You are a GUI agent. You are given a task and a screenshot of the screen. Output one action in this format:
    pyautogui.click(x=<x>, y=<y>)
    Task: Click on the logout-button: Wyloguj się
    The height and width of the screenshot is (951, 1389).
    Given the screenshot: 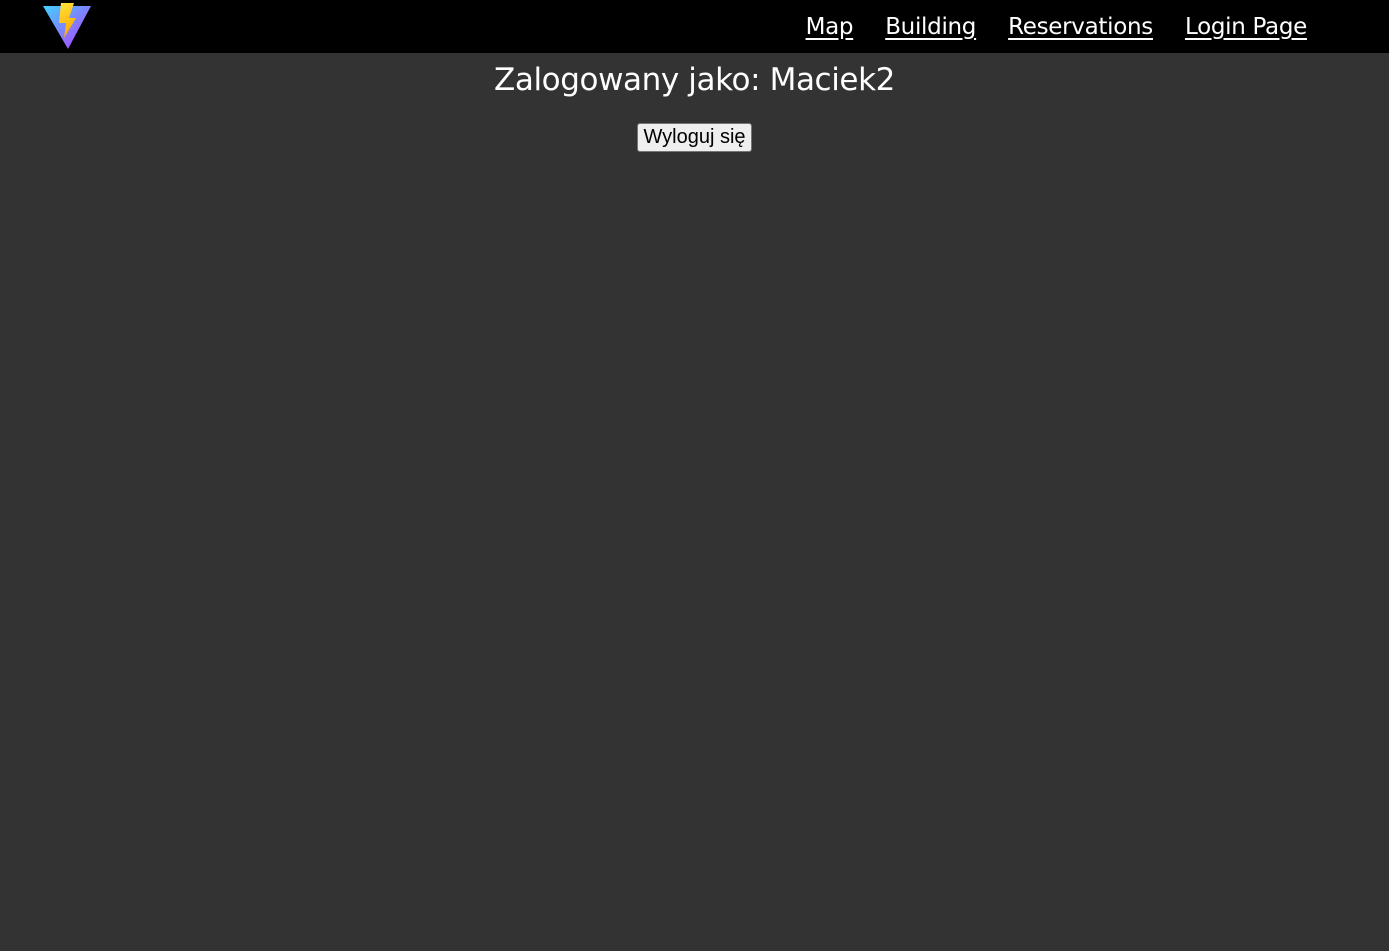 What is the action you would take?
    pyautogui.click(x=694, y=137)
    